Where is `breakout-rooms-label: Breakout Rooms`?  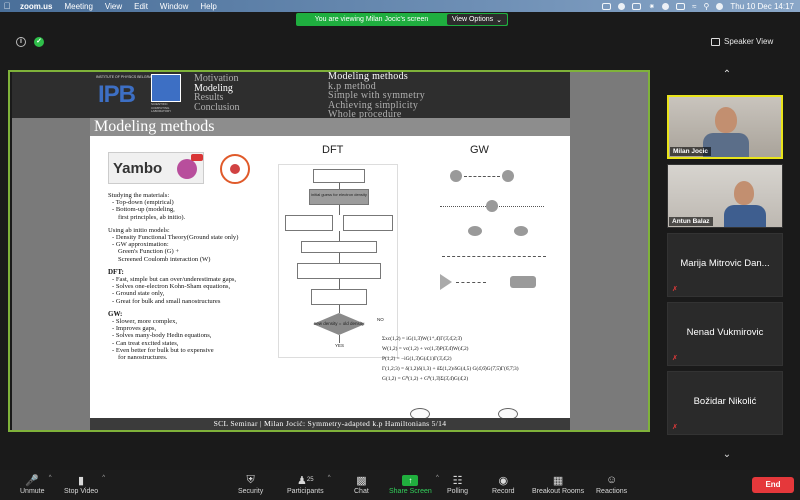
breakout-rooms-label: Breakout Rooms is located at coordinates (558, 491).